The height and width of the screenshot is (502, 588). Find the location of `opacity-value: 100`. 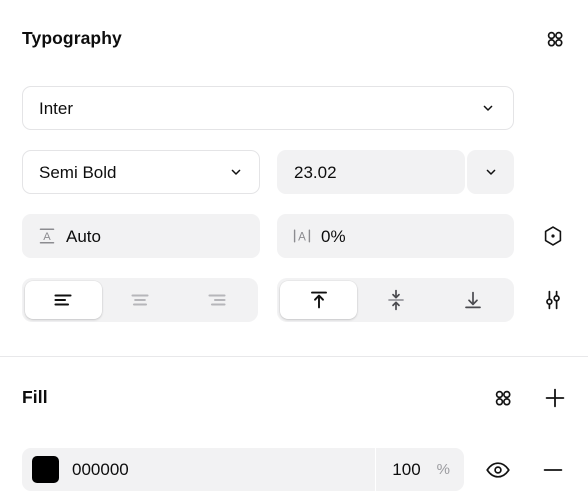

opacity-value: 100 is located at coordinates (406, 469).